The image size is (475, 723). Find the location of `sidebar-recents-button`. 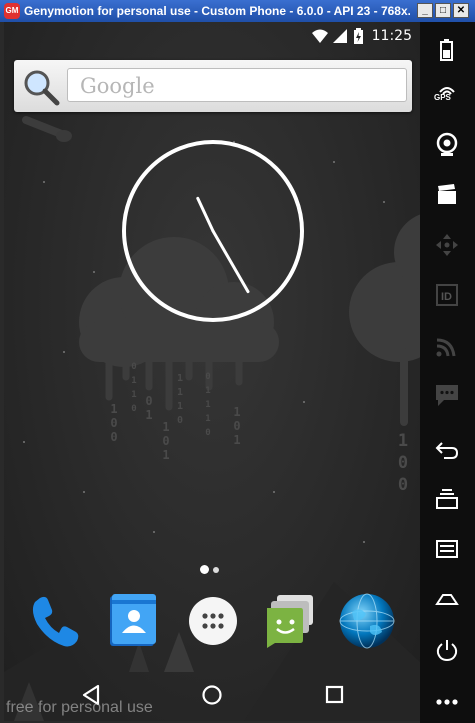

sidebar-recents-button is located at coordinates (447, 499).